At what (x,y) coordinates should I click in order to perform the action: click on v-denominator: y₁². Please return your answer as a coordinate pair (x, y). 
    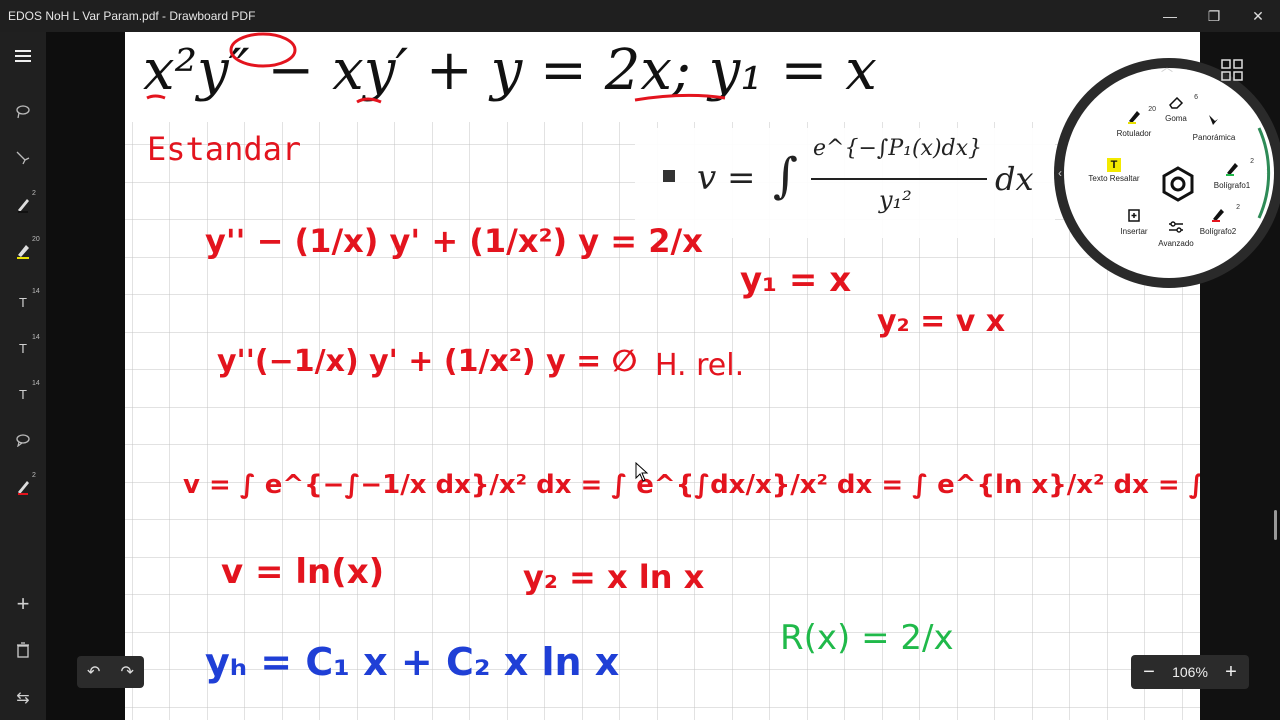
    Looking at the image, I should click on (895, 200).